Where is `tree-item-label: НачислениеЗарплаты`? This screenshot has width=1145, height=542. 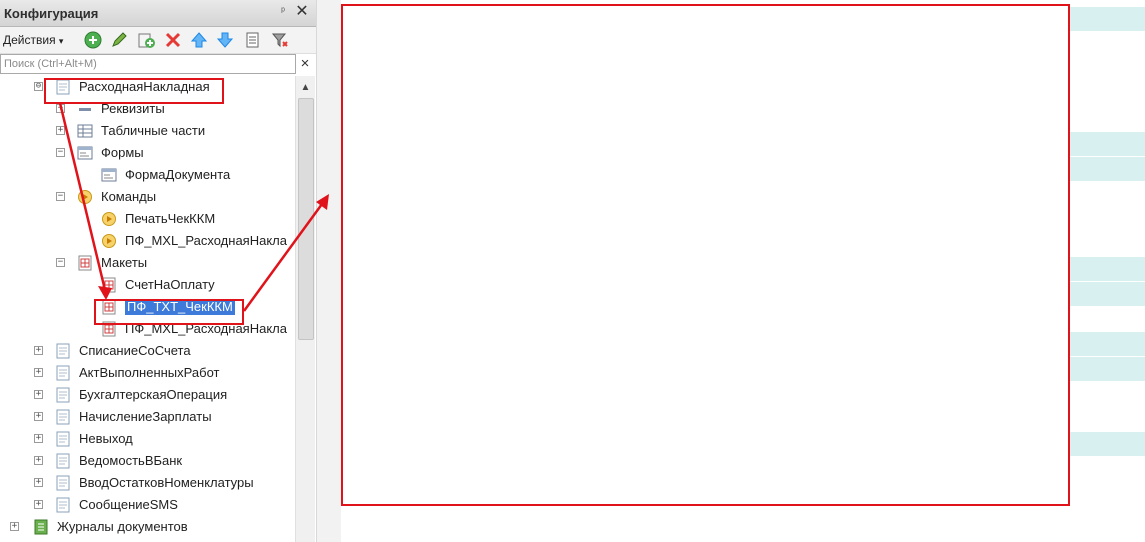 tree-item-label: НачислениеЗарплаты is located at coordinates (145, 416).